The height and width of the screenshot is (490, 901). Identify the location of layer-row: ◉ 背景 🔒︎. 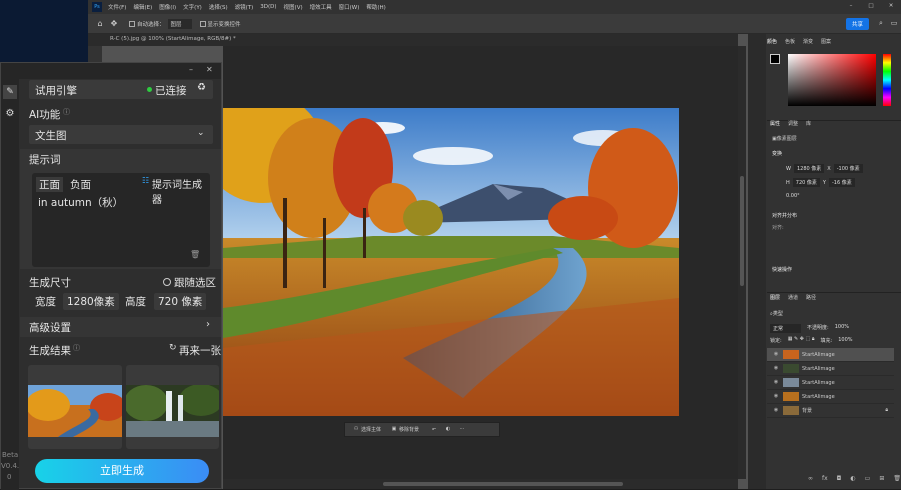
(830, 411).